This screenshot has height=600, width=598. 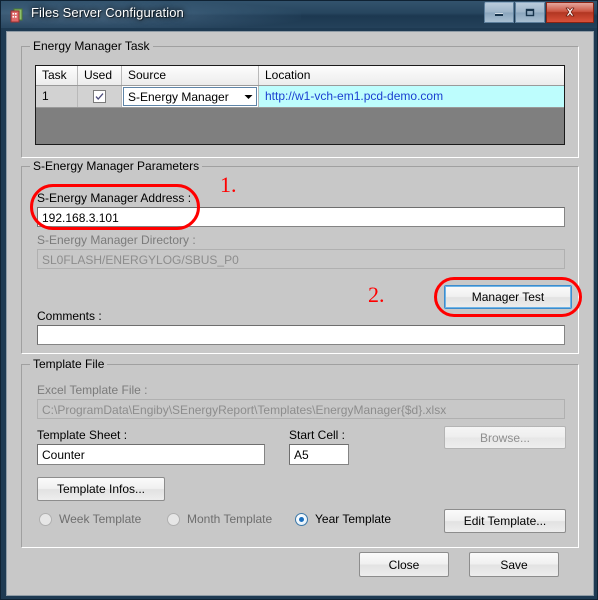 I want to click on minimize-button, so click(x=499, y=12).